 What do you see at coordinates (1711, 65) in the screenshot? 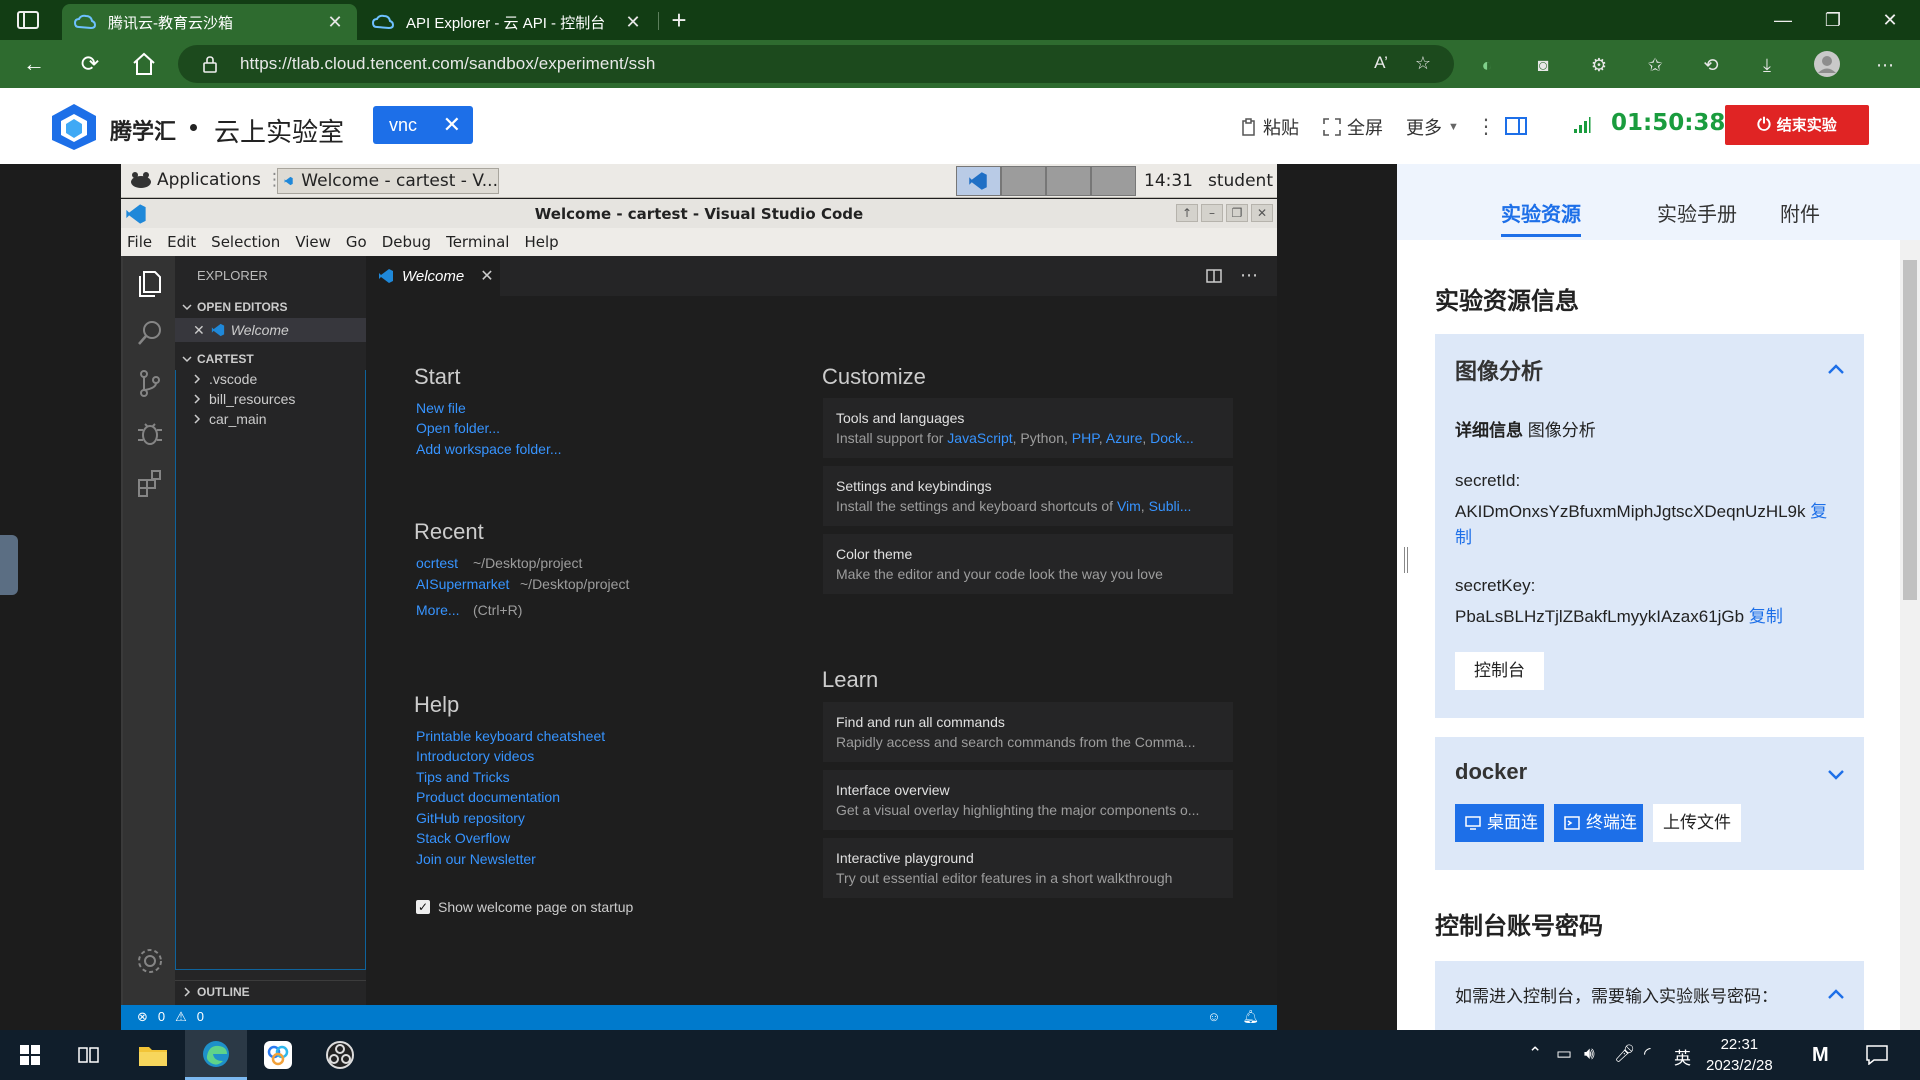
I see `history-icon: ⟲` at bounding box center [1711, 65].